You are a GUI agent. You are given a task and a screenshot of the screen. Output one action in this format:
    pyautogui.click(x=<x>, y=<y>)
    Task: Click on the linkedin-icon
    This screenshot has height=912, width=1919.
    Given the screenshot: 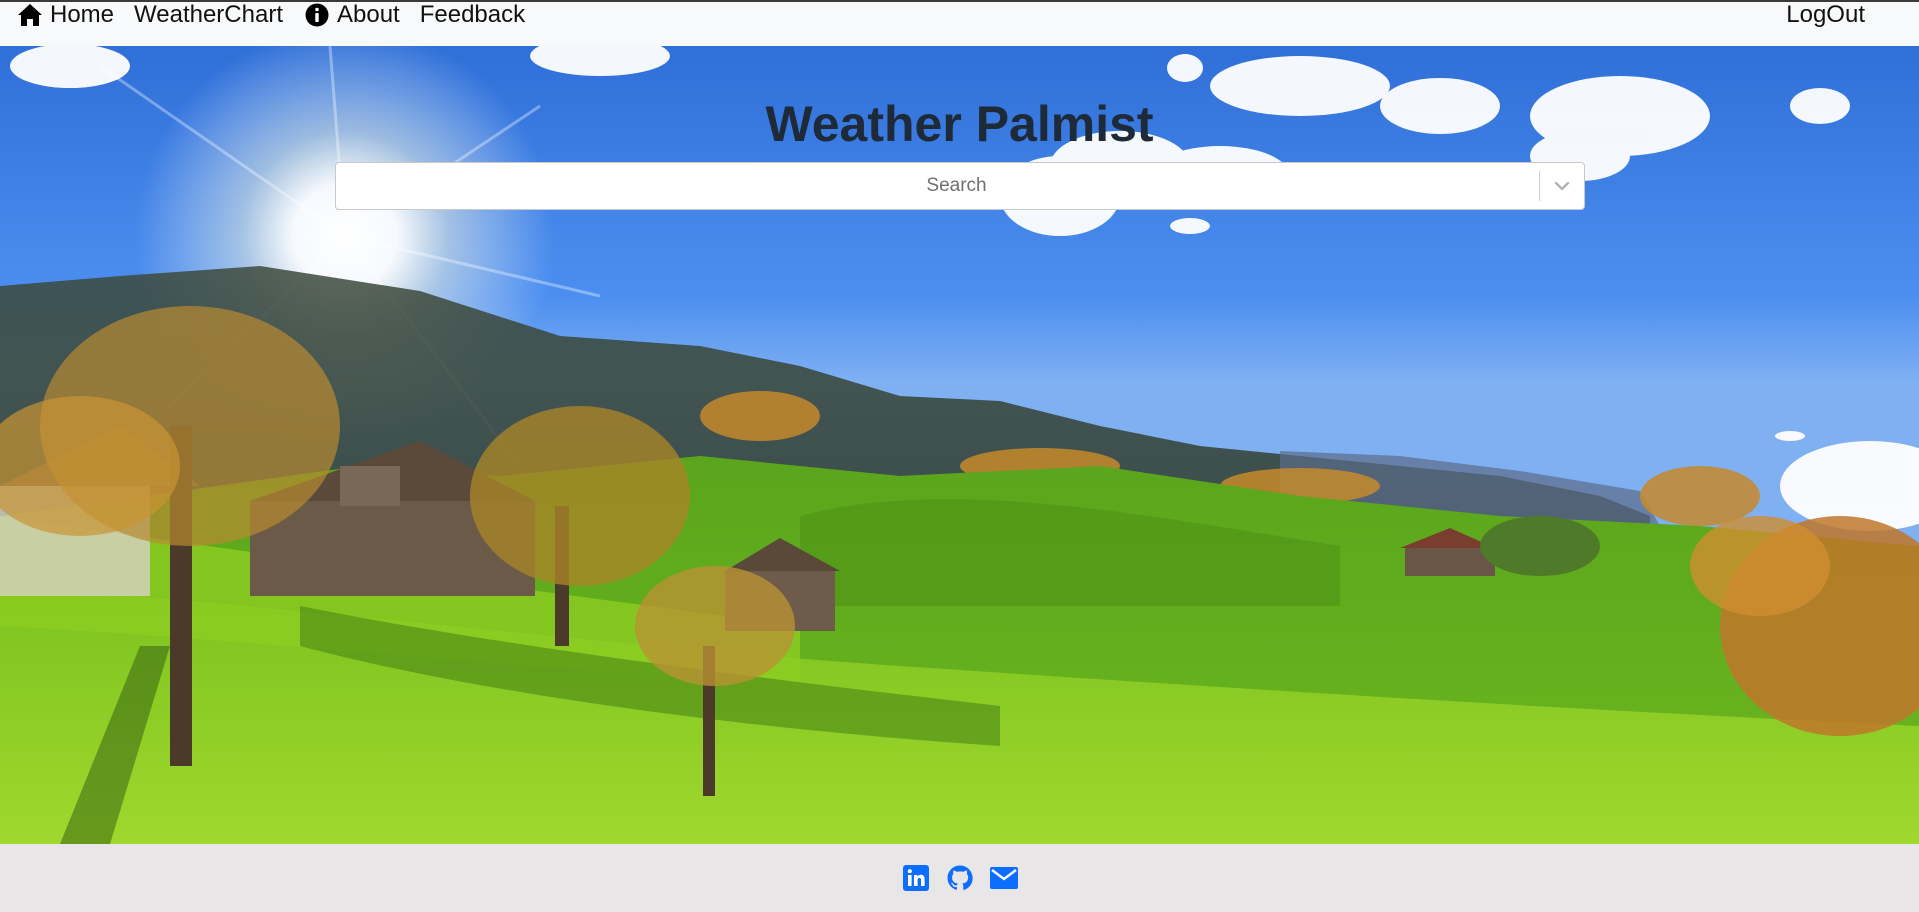 What is the action you would take?
    pyautogui.click(x=916, y=878)
    